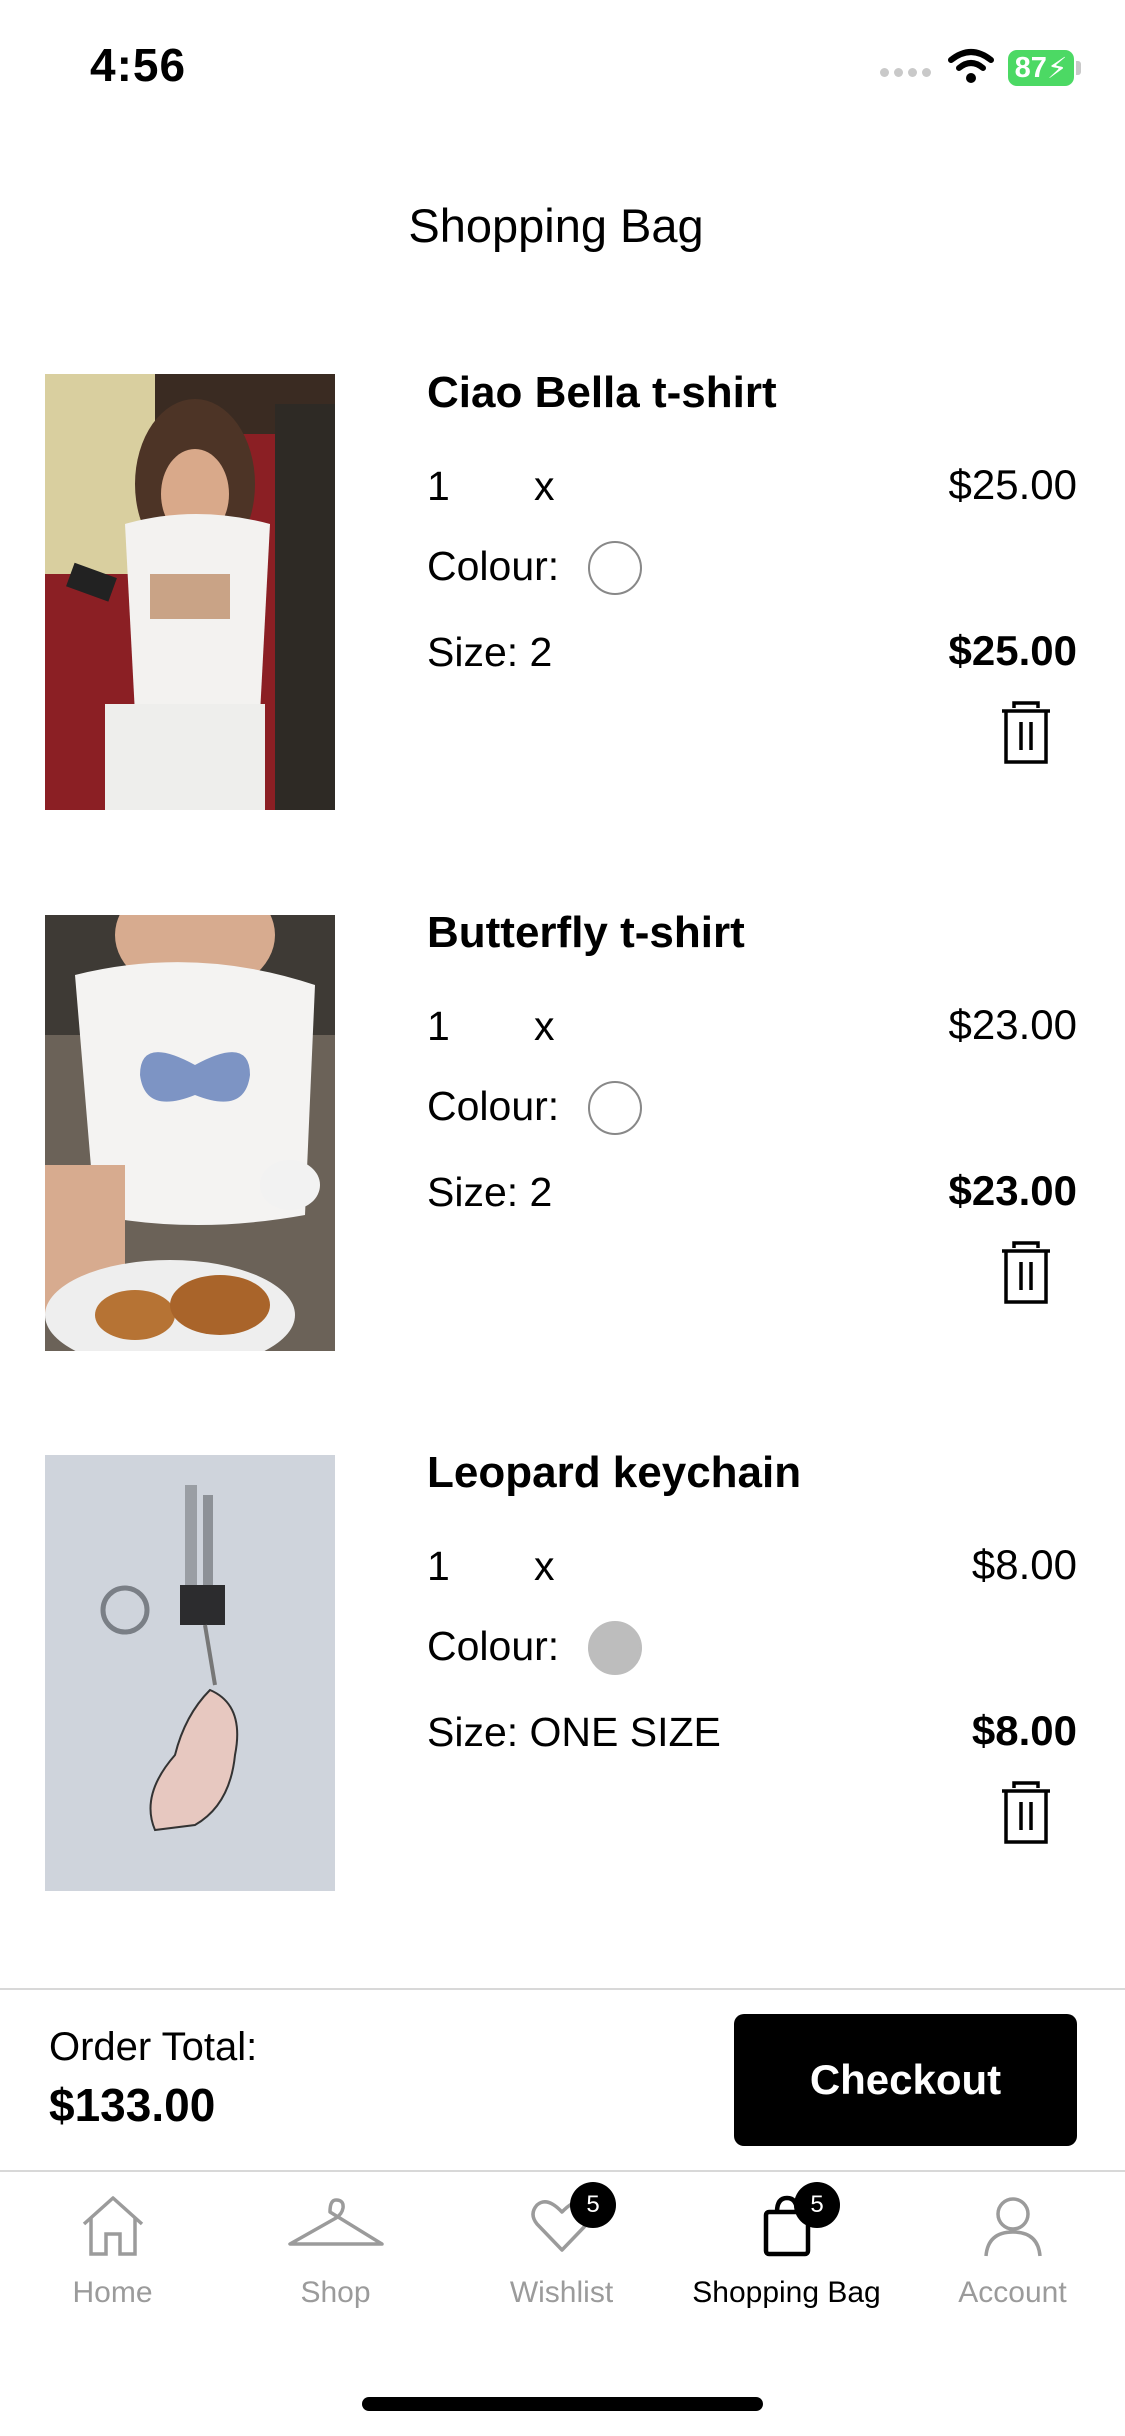  I want to click on order-total-label: Order Total:, so click(153, 2047).